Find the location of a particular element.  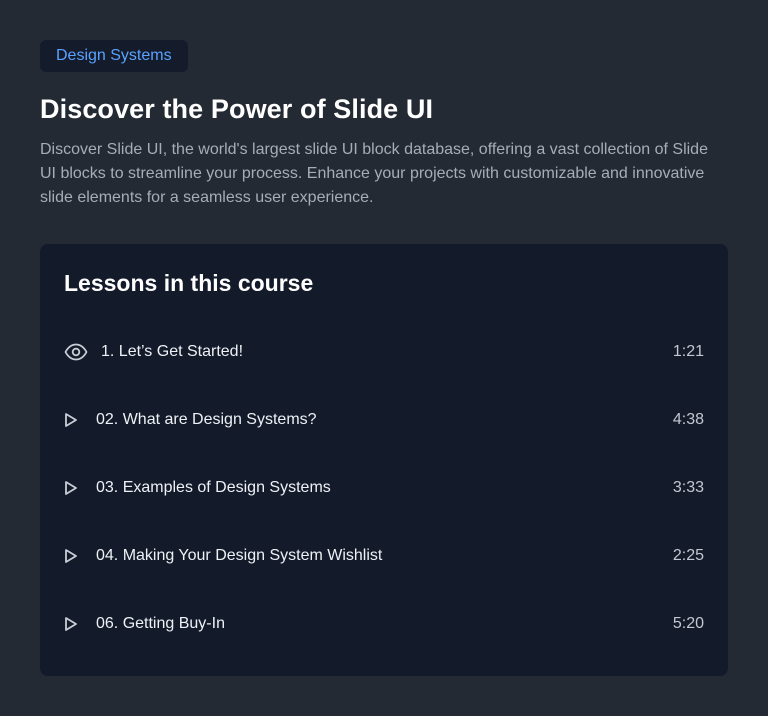

eye-icon is located at coordinates (76, 352).